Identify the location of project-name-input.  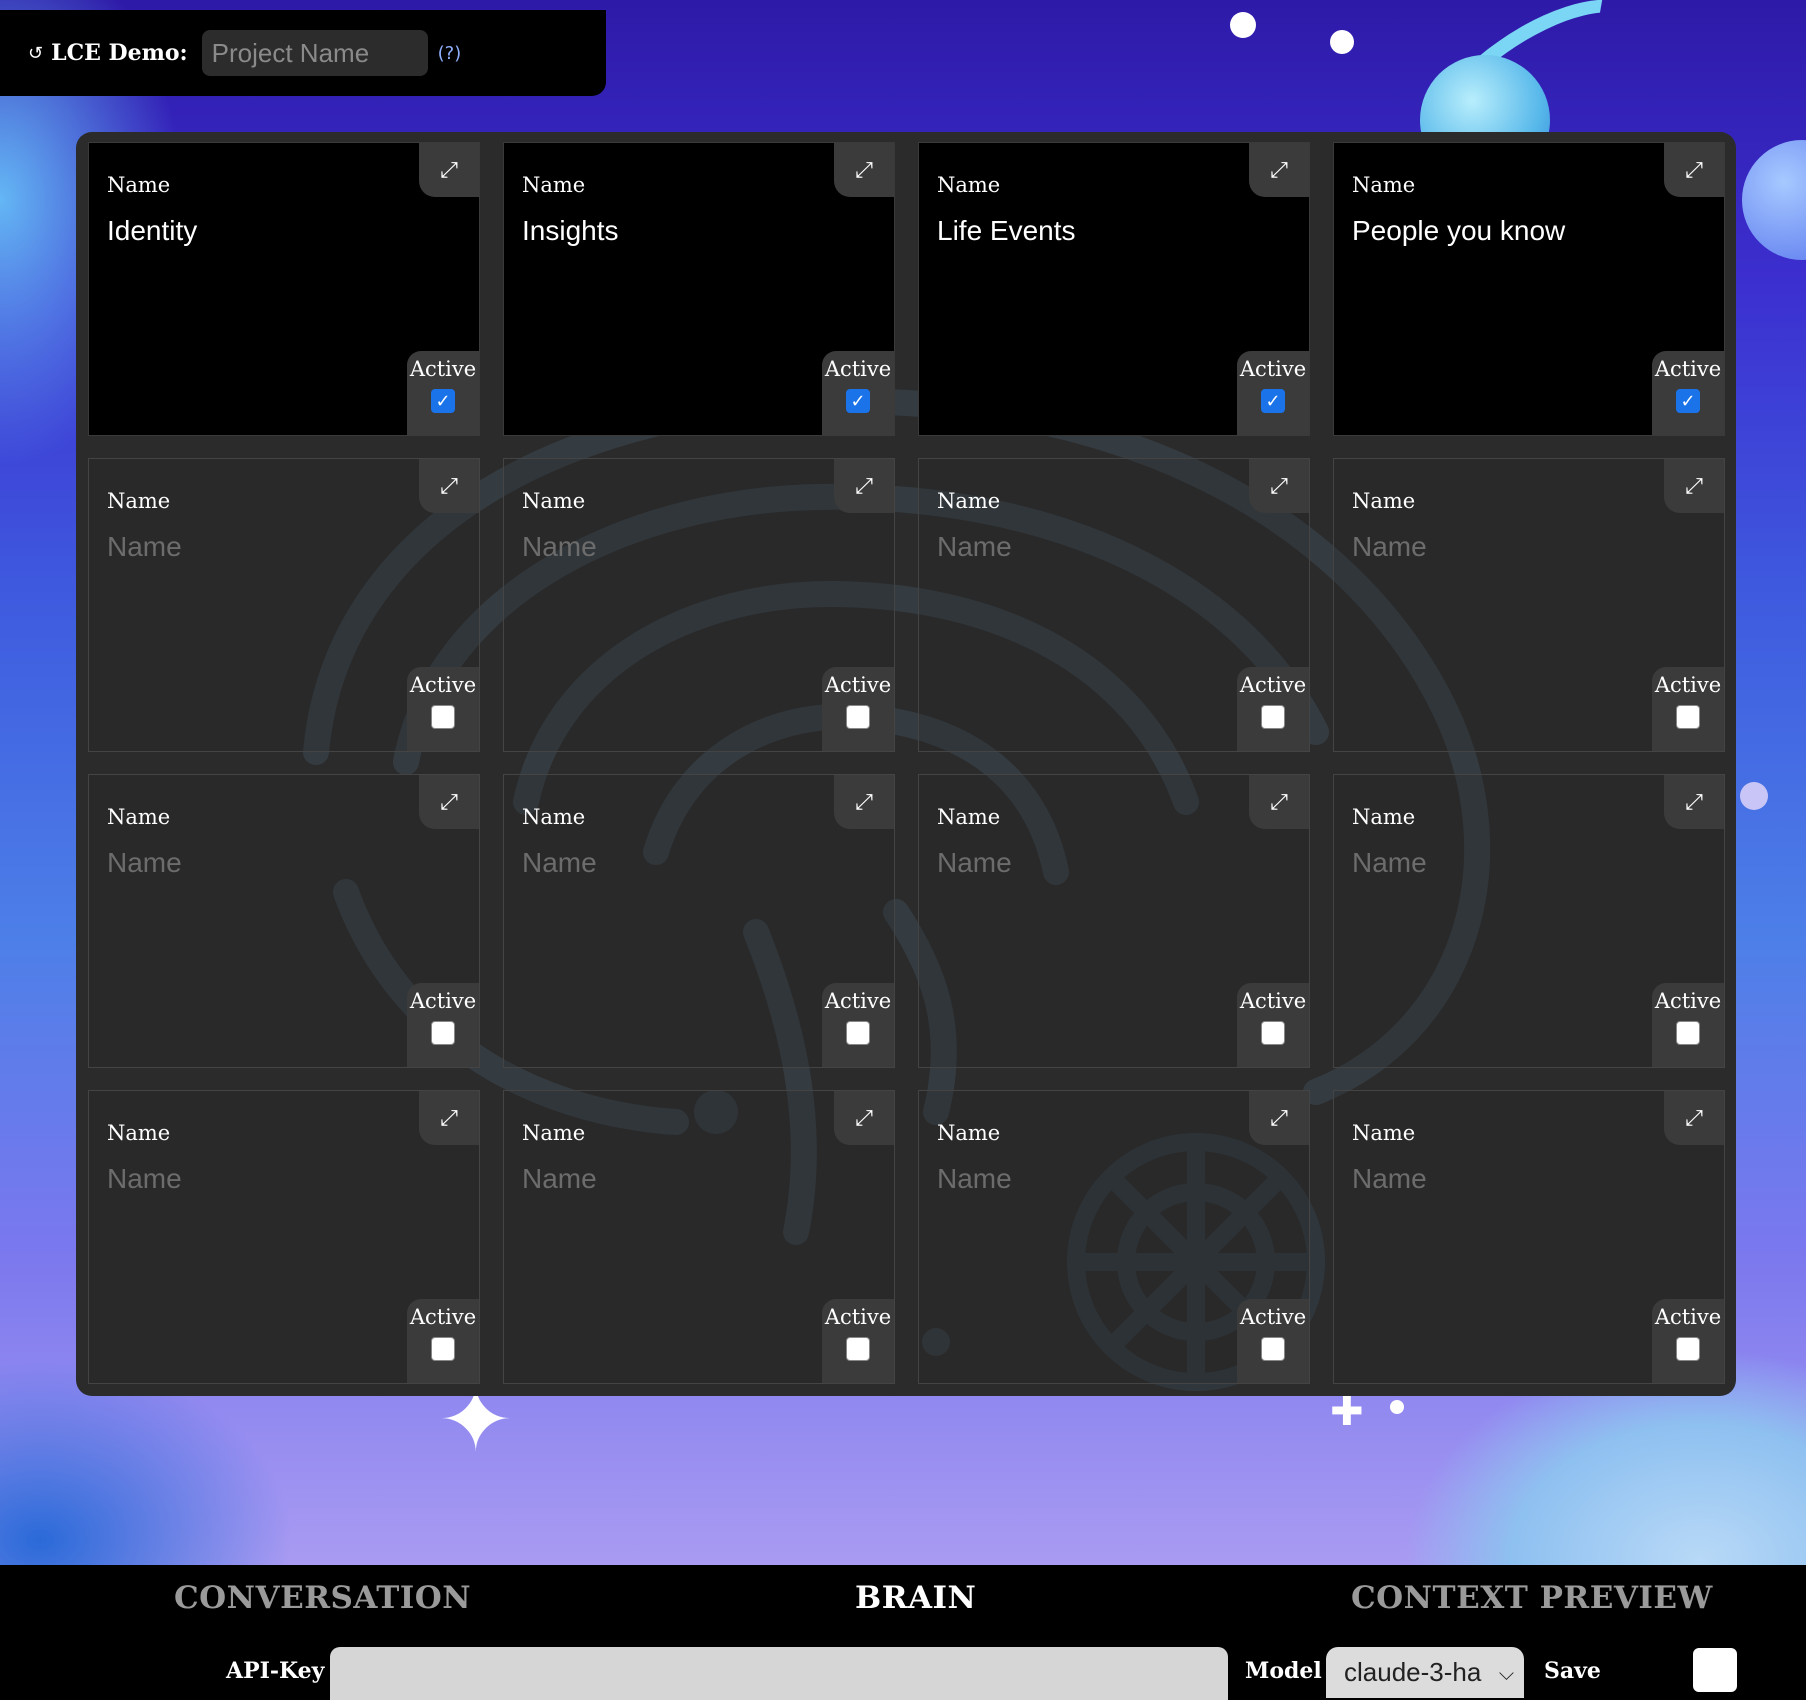
(314, 53).